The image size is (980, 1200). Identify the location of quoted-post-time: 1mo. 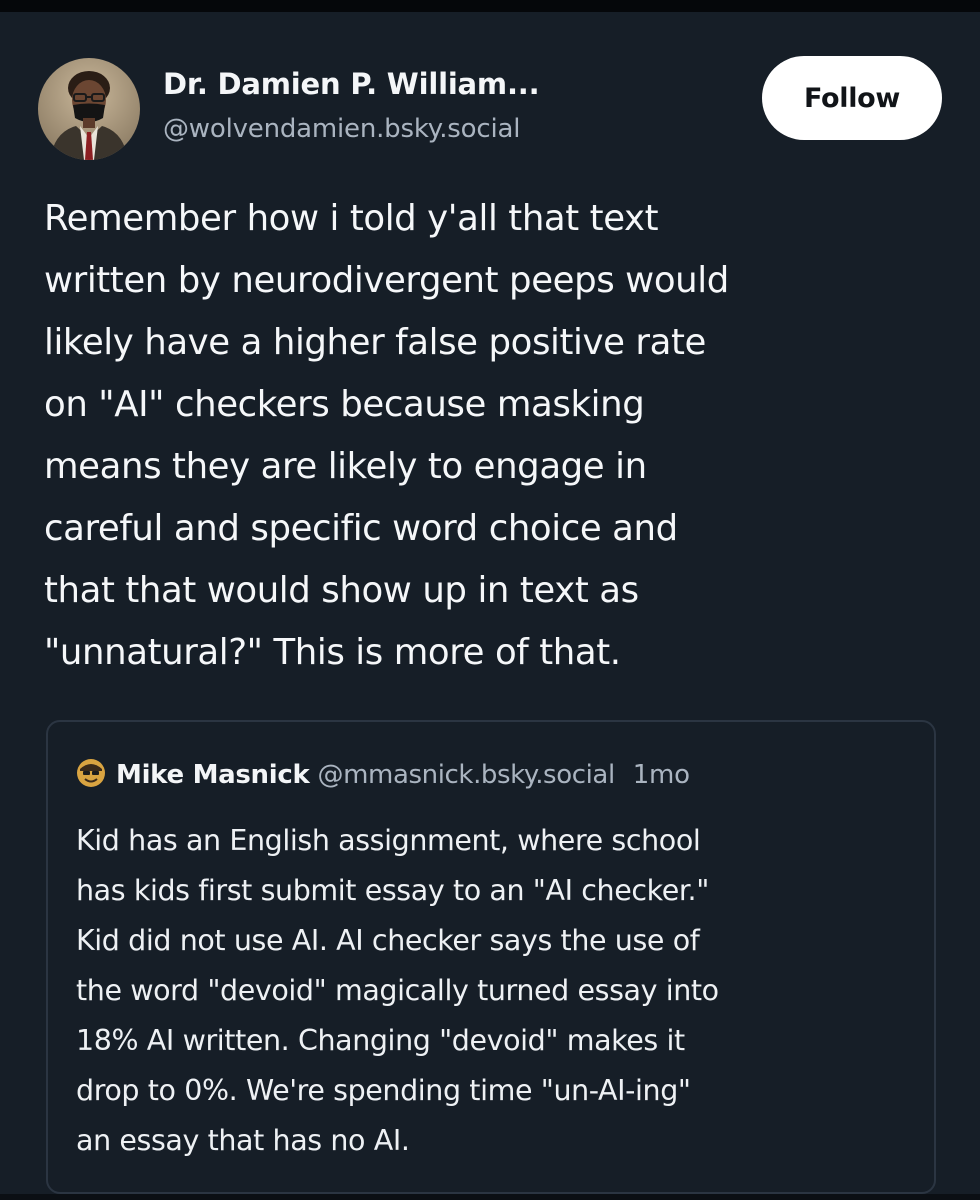
(661, 775).